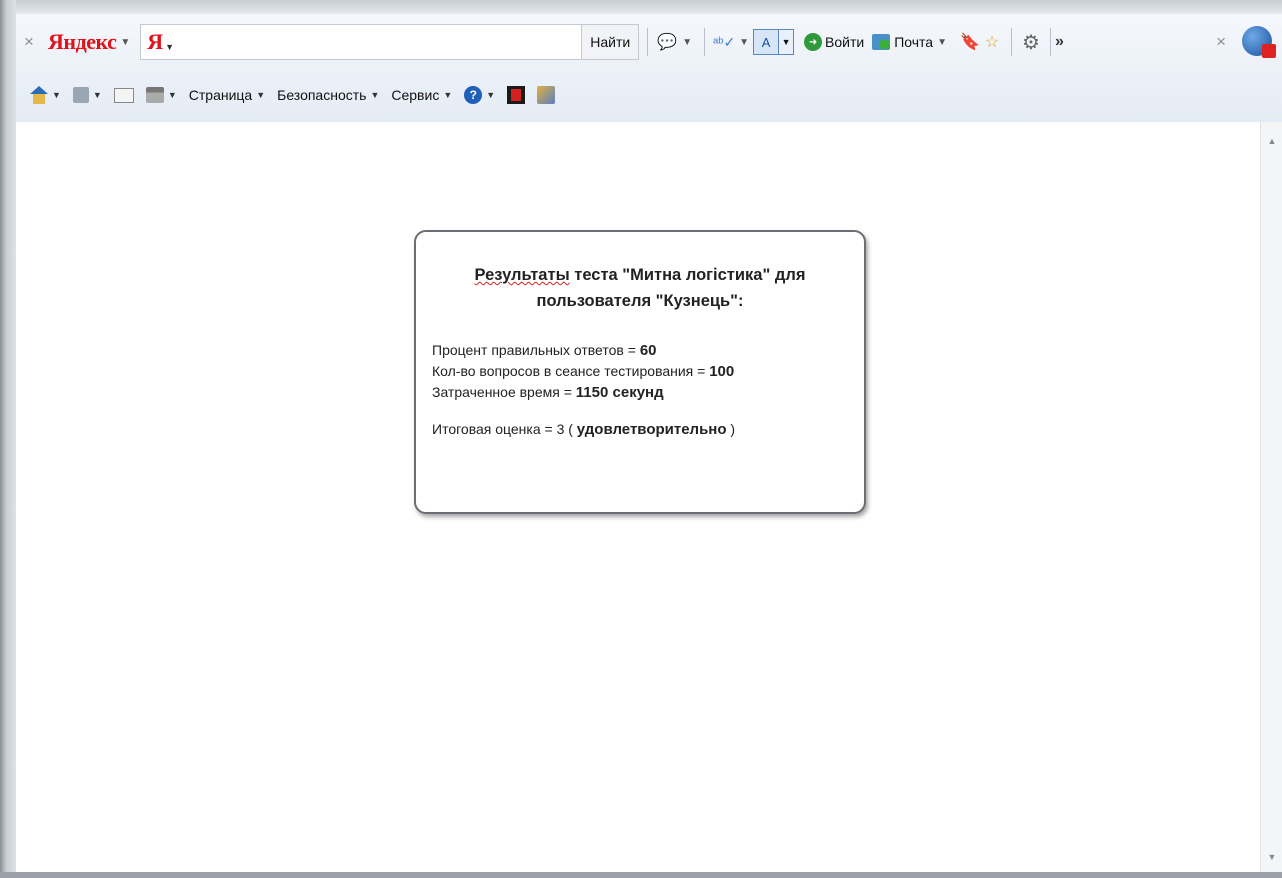  I want to click on settings-gear-icon: ⚙, so click(1031, 42).